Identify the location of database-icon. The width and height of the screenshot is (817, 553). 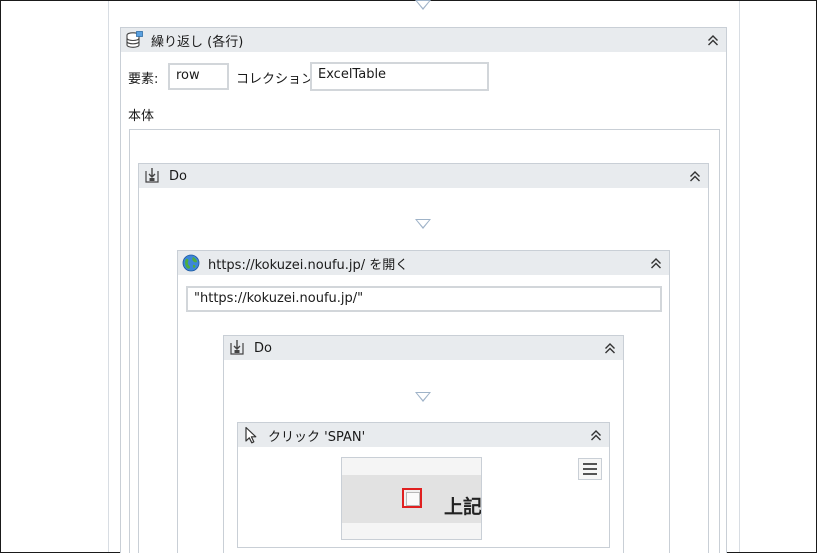
(134, 40).